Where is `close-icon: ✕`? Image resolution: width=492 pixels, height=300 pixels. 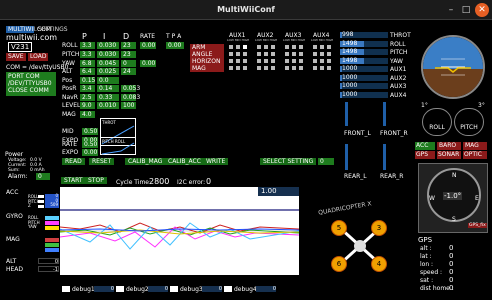
close-icon: ✕ is located at coordinates (482, 10).